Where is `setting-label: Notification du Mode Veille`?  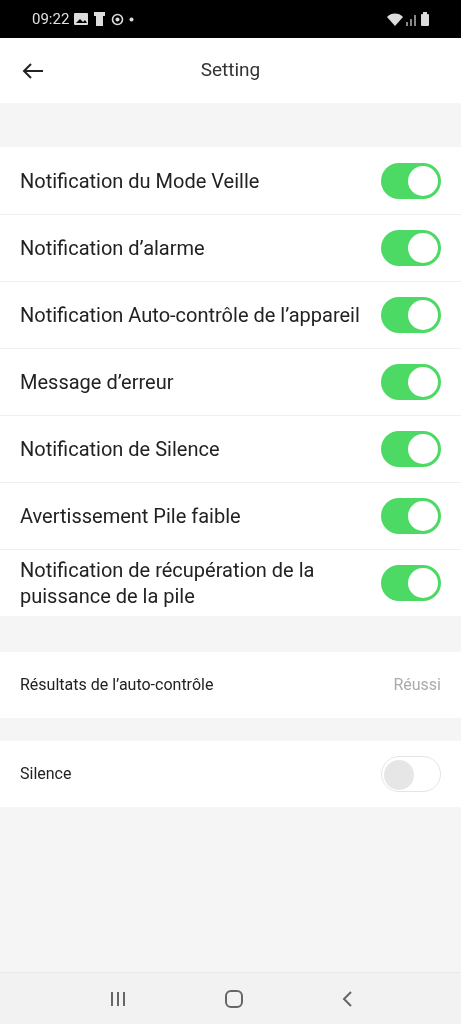
setting-label: Notification du Mode Veille is located at coordinates (140, 180).